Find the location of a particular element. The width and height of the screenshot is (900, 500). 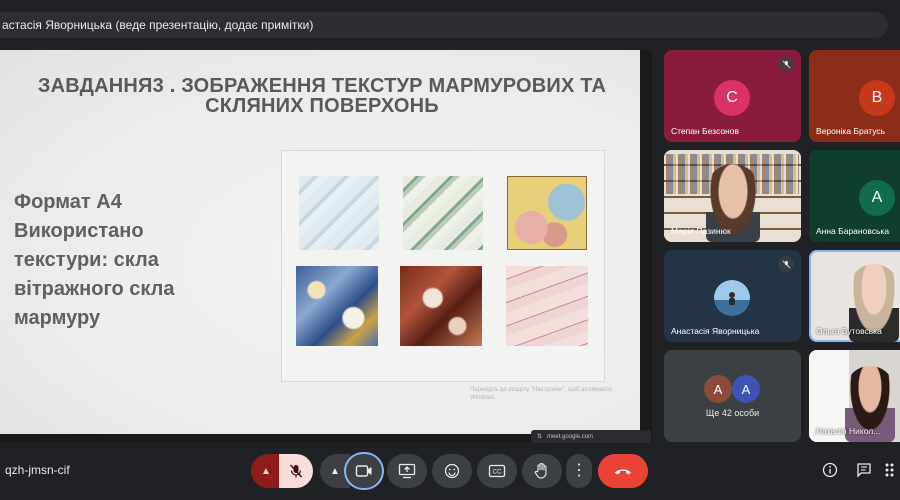

meeting-details-button is located at coordinates (830, 470).